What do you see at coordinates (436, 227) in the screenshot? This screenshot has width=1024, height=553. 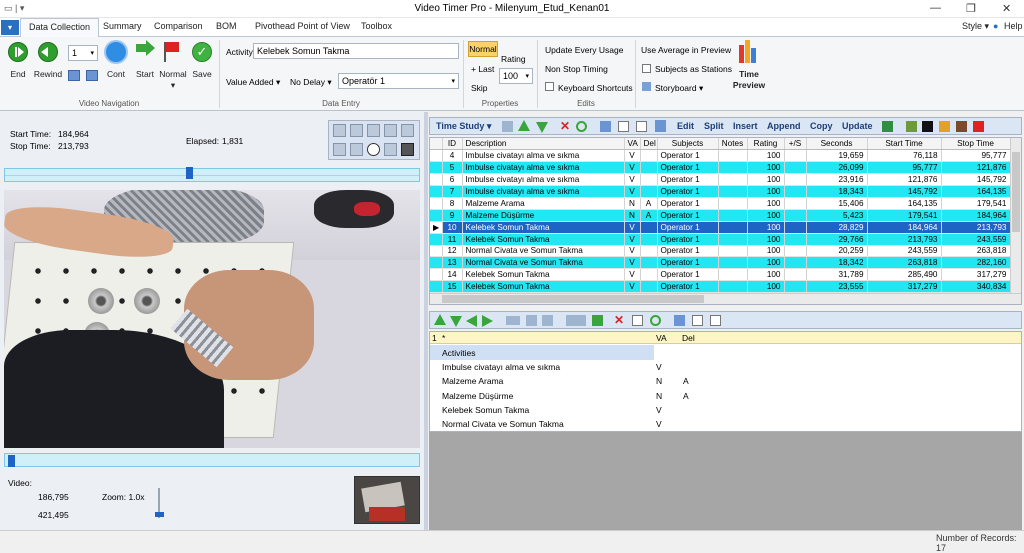 I see `cell-indicator: ▶` at bounding box center [436, 227].